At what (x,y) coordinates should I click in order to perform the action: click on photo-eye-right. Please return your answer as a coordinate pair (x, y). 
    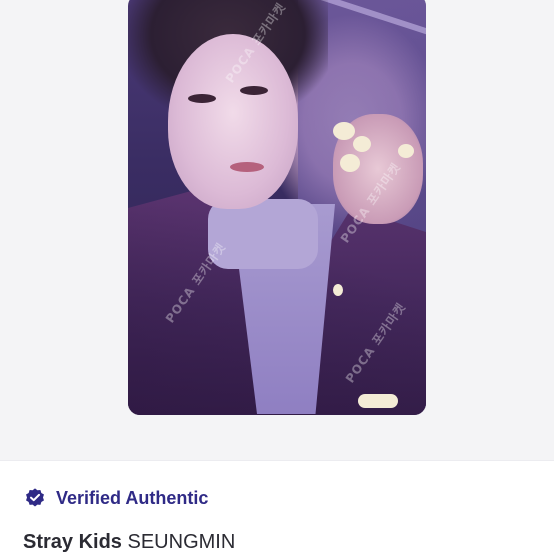
    Looking at the image, I should click on (254, 90).